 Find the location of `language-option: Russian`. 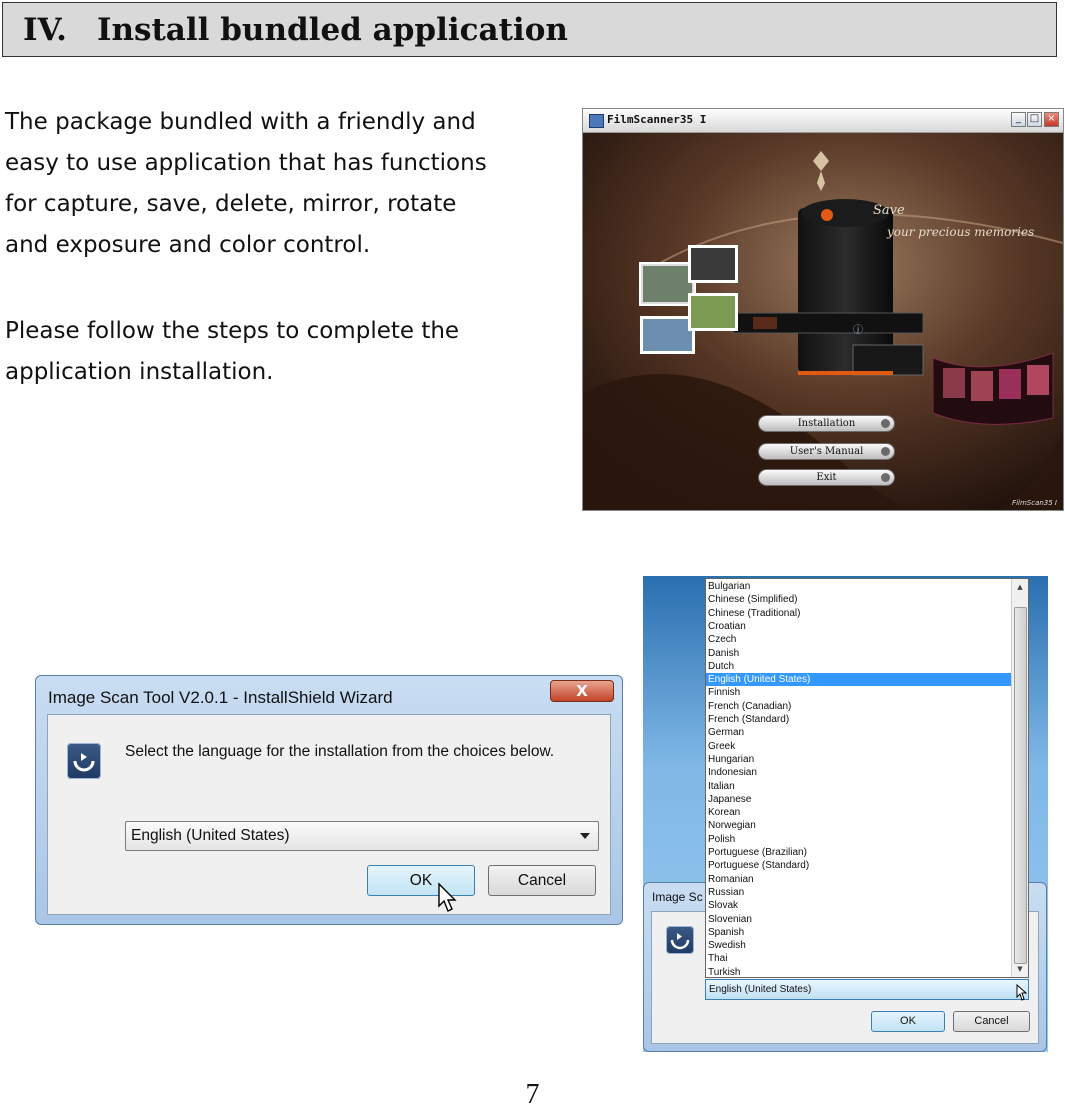

language-option: Russian is located at coordinates (859, 892).